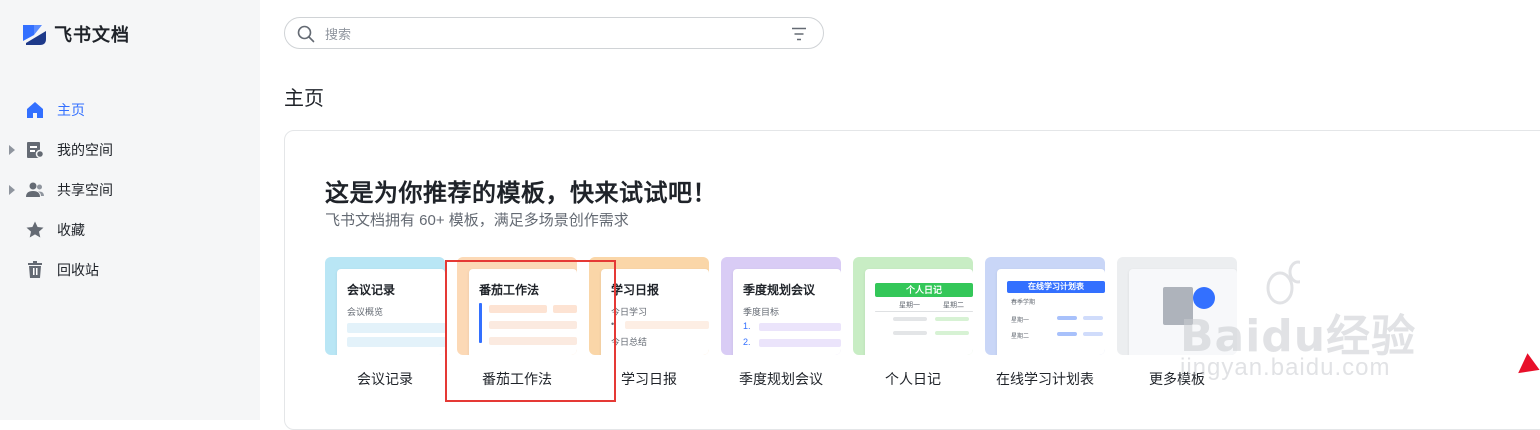 This screenshot has width=1540, height=430. I want to click on template-card-pomodoro: 番茄工作法 番茄工作法, so click(517, 323).